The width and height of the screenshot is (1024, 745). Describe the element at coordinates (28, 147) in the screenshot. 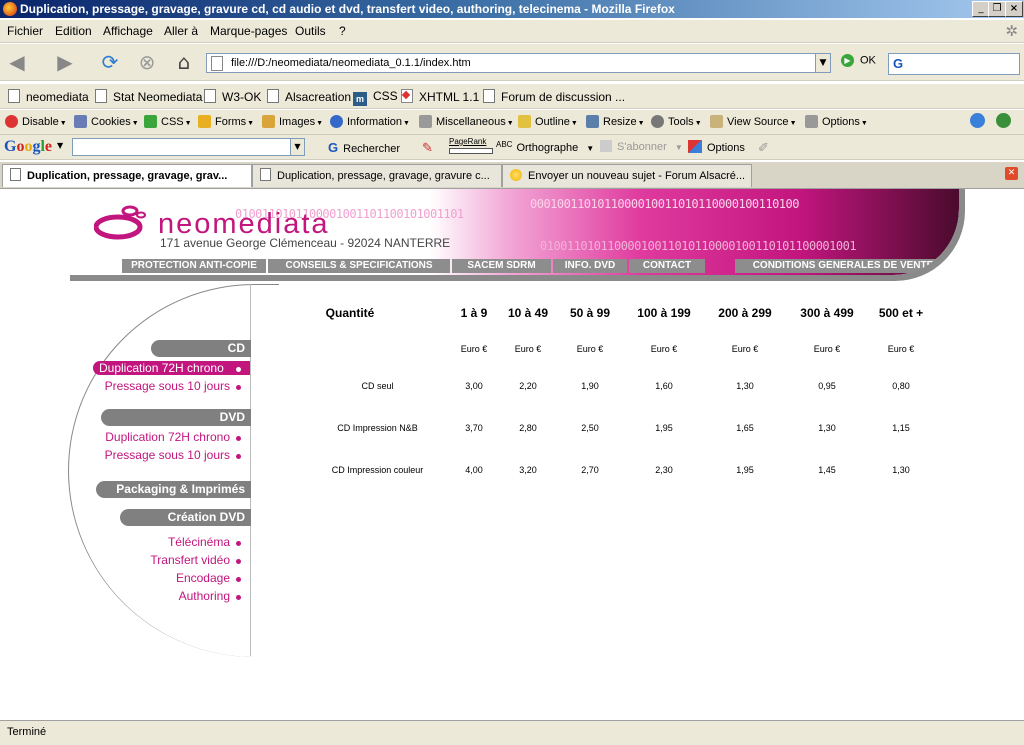

I see `google-logo: Google` at that location.